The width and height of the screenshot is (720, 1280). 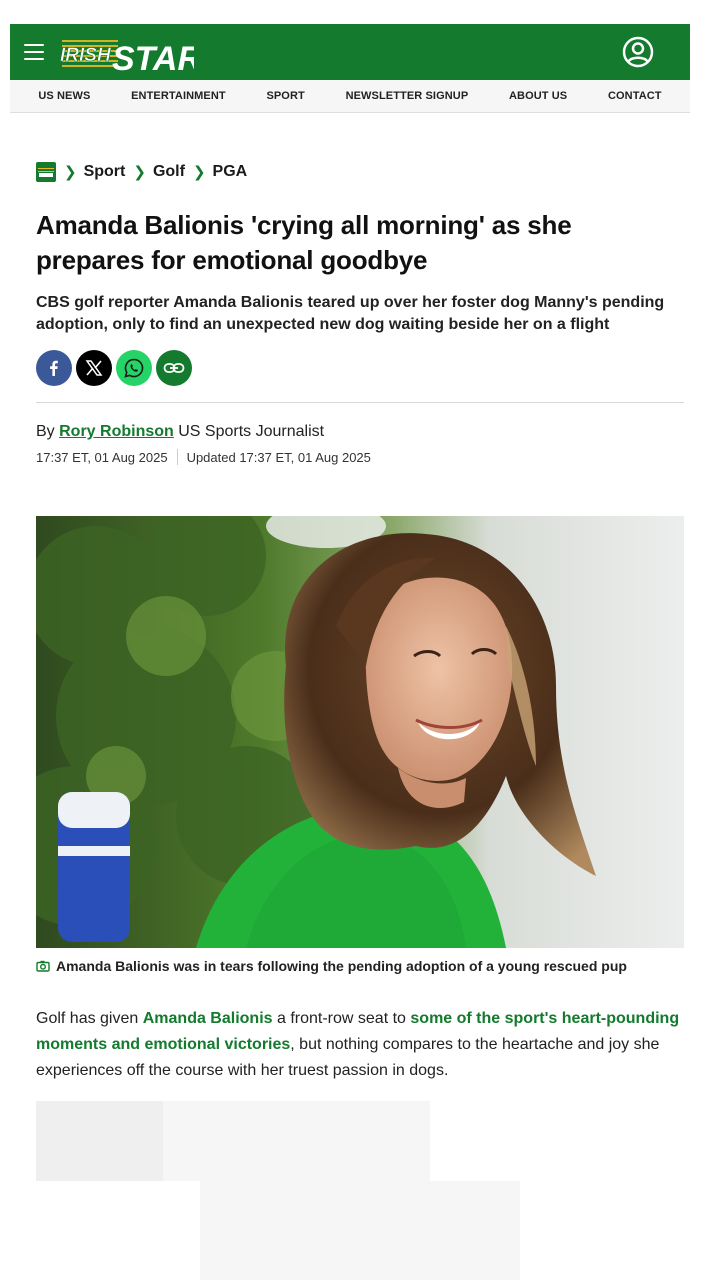 I want to click on nav-item-contact: CONTACT, so click(x=635, y=96).